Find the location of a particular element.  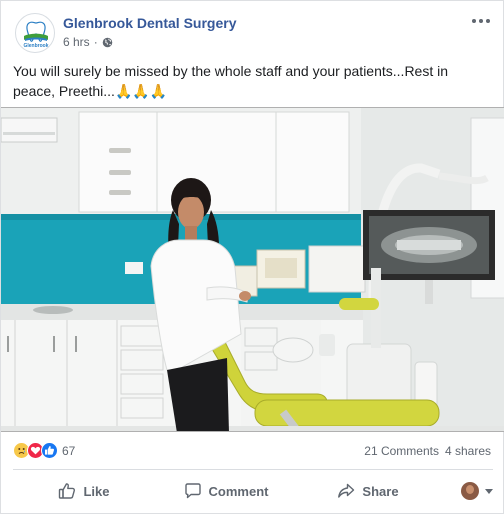

comment-button: Comment is located at coordinates (226, 491).